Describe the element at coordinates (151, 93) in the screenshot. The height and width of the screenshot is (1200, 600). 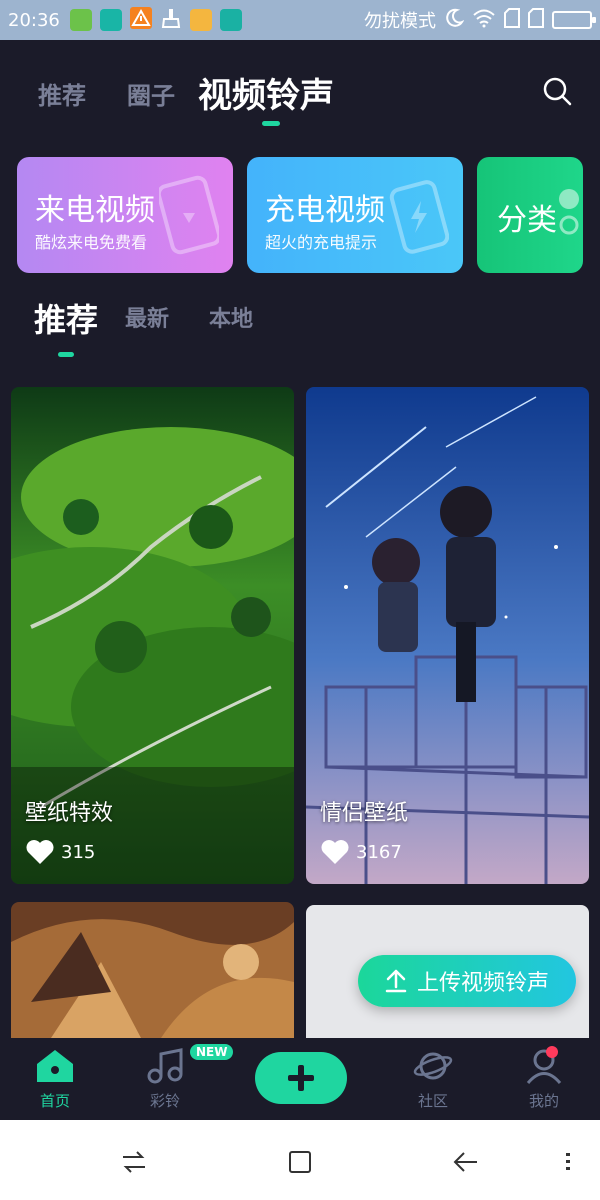
I see `tab-circle: 圈子` at that location.